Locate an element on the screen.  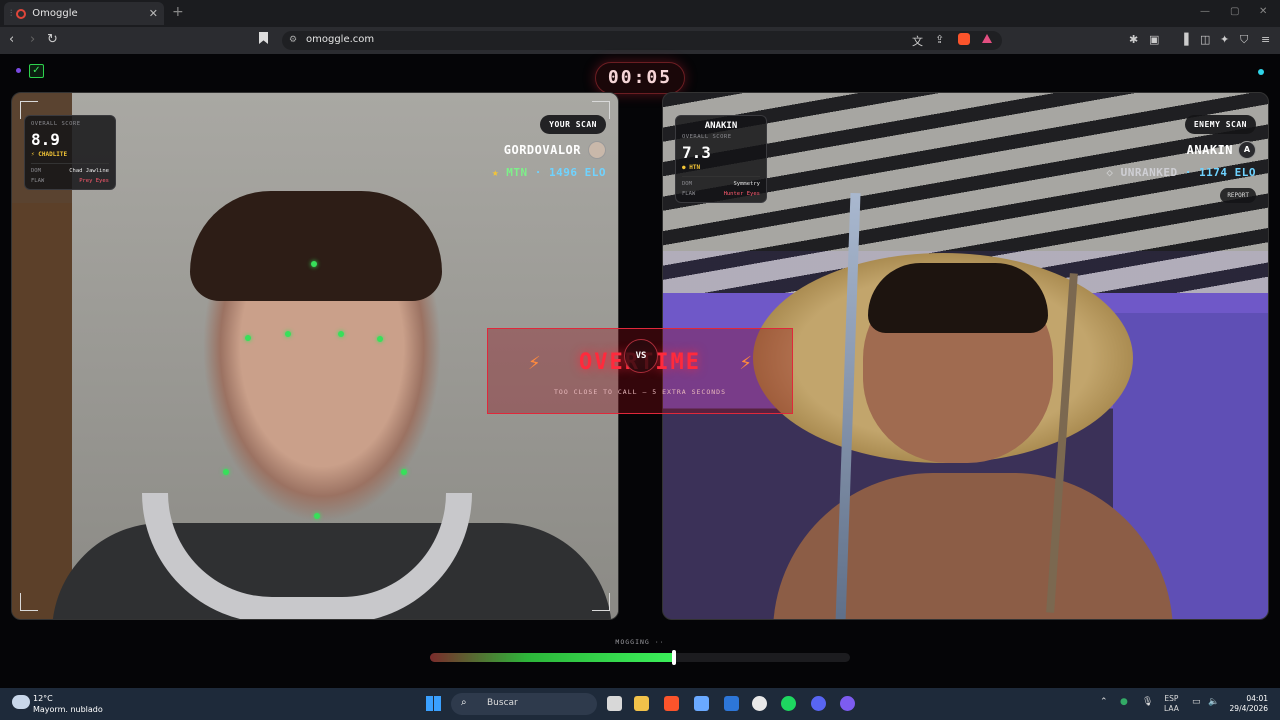
tray-app-icon: ● is located at coordinates (1124, 702).